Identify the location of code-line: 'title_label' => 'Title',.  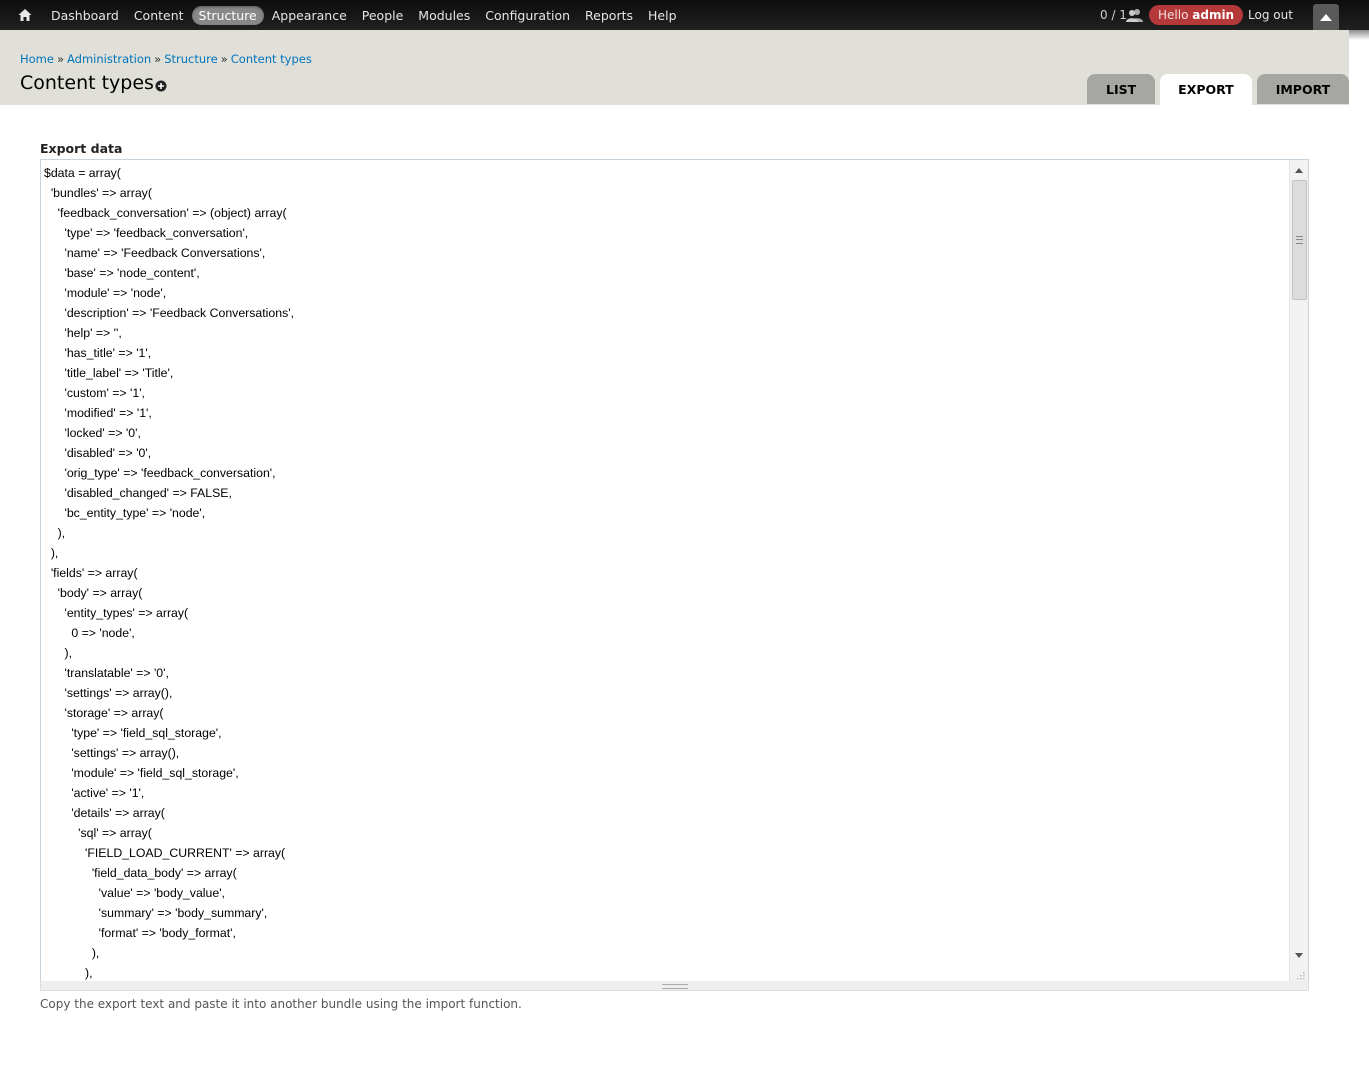
(109, 373).